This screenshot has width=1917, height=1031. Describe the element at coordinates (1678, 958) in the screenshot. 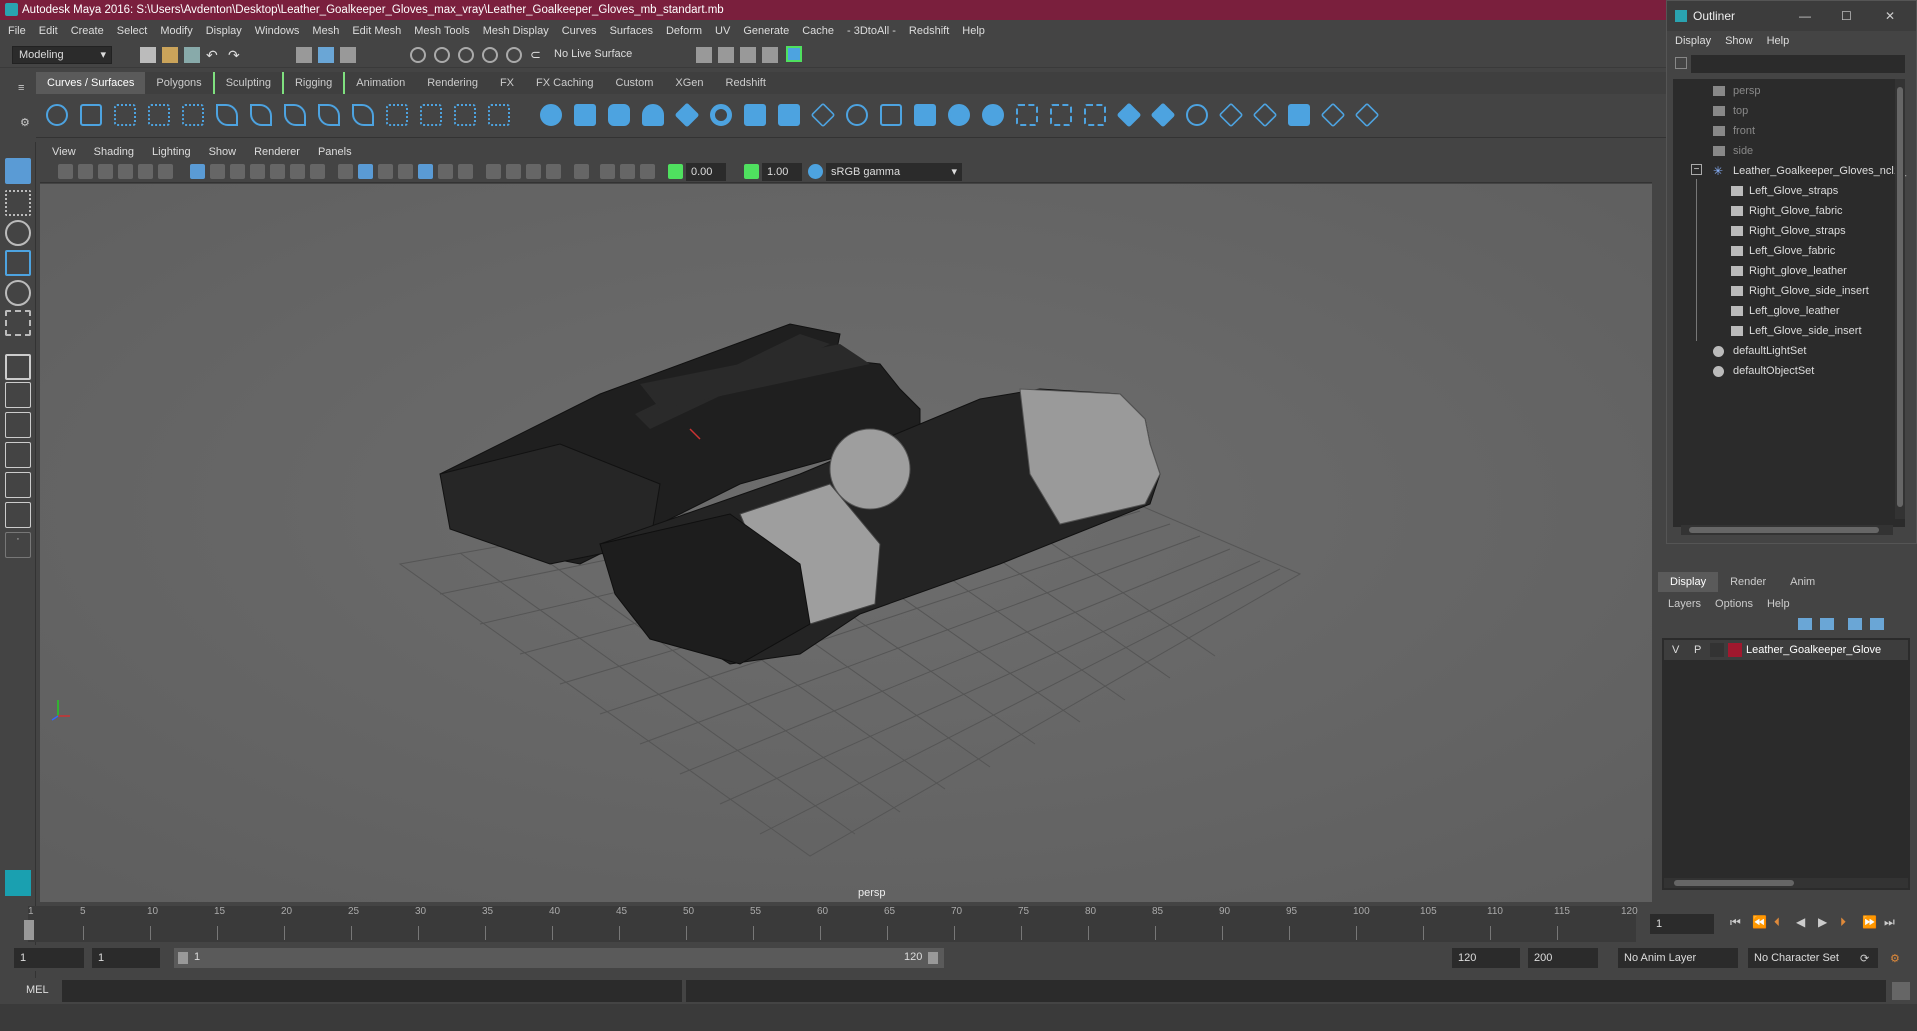

I see `anim-layer-dropdown: No Anim Layer` at that location.